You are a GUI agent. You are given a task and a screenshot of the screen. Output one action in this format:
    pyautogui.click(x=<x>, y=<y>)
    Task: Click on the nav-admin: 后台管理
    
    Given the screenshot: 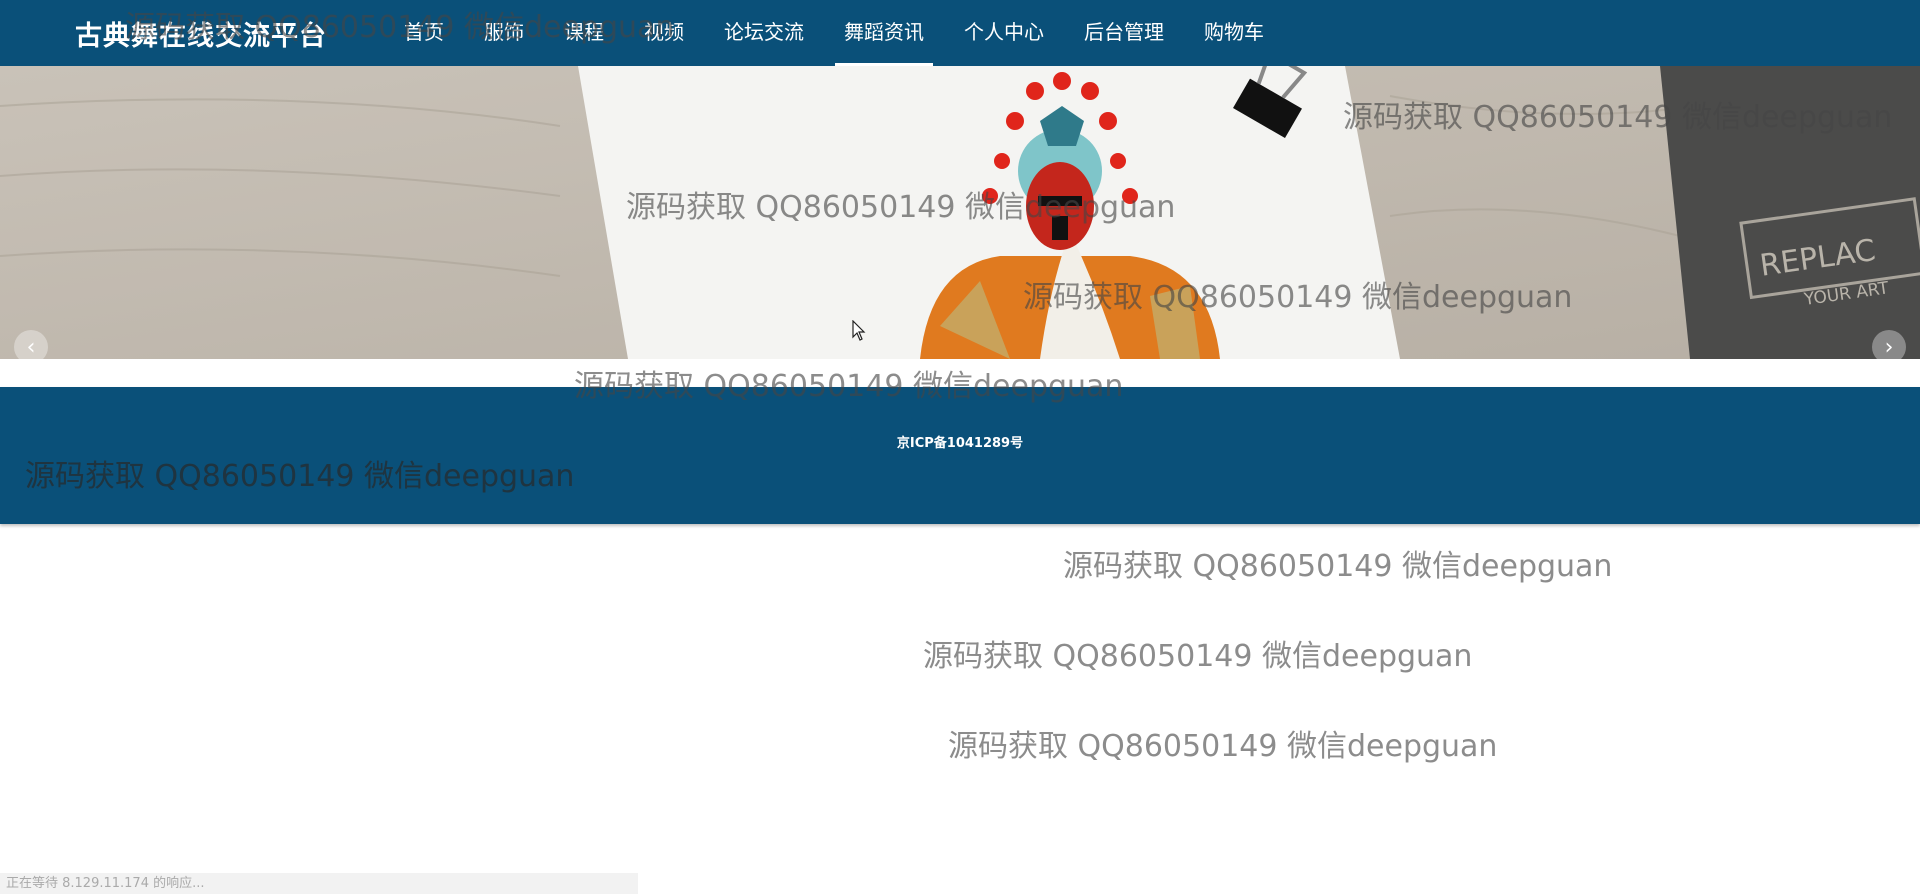 What is the action you would take?
    pyautogui.click(x=1124, y=33)
    